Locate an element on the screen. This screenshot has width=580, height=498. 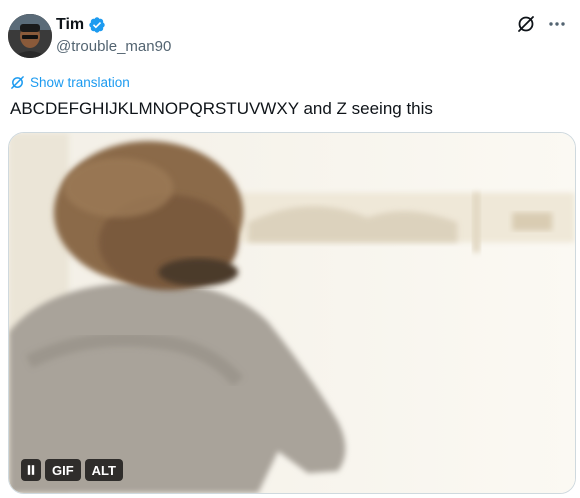
avatar is located at coordinates (30, 36).